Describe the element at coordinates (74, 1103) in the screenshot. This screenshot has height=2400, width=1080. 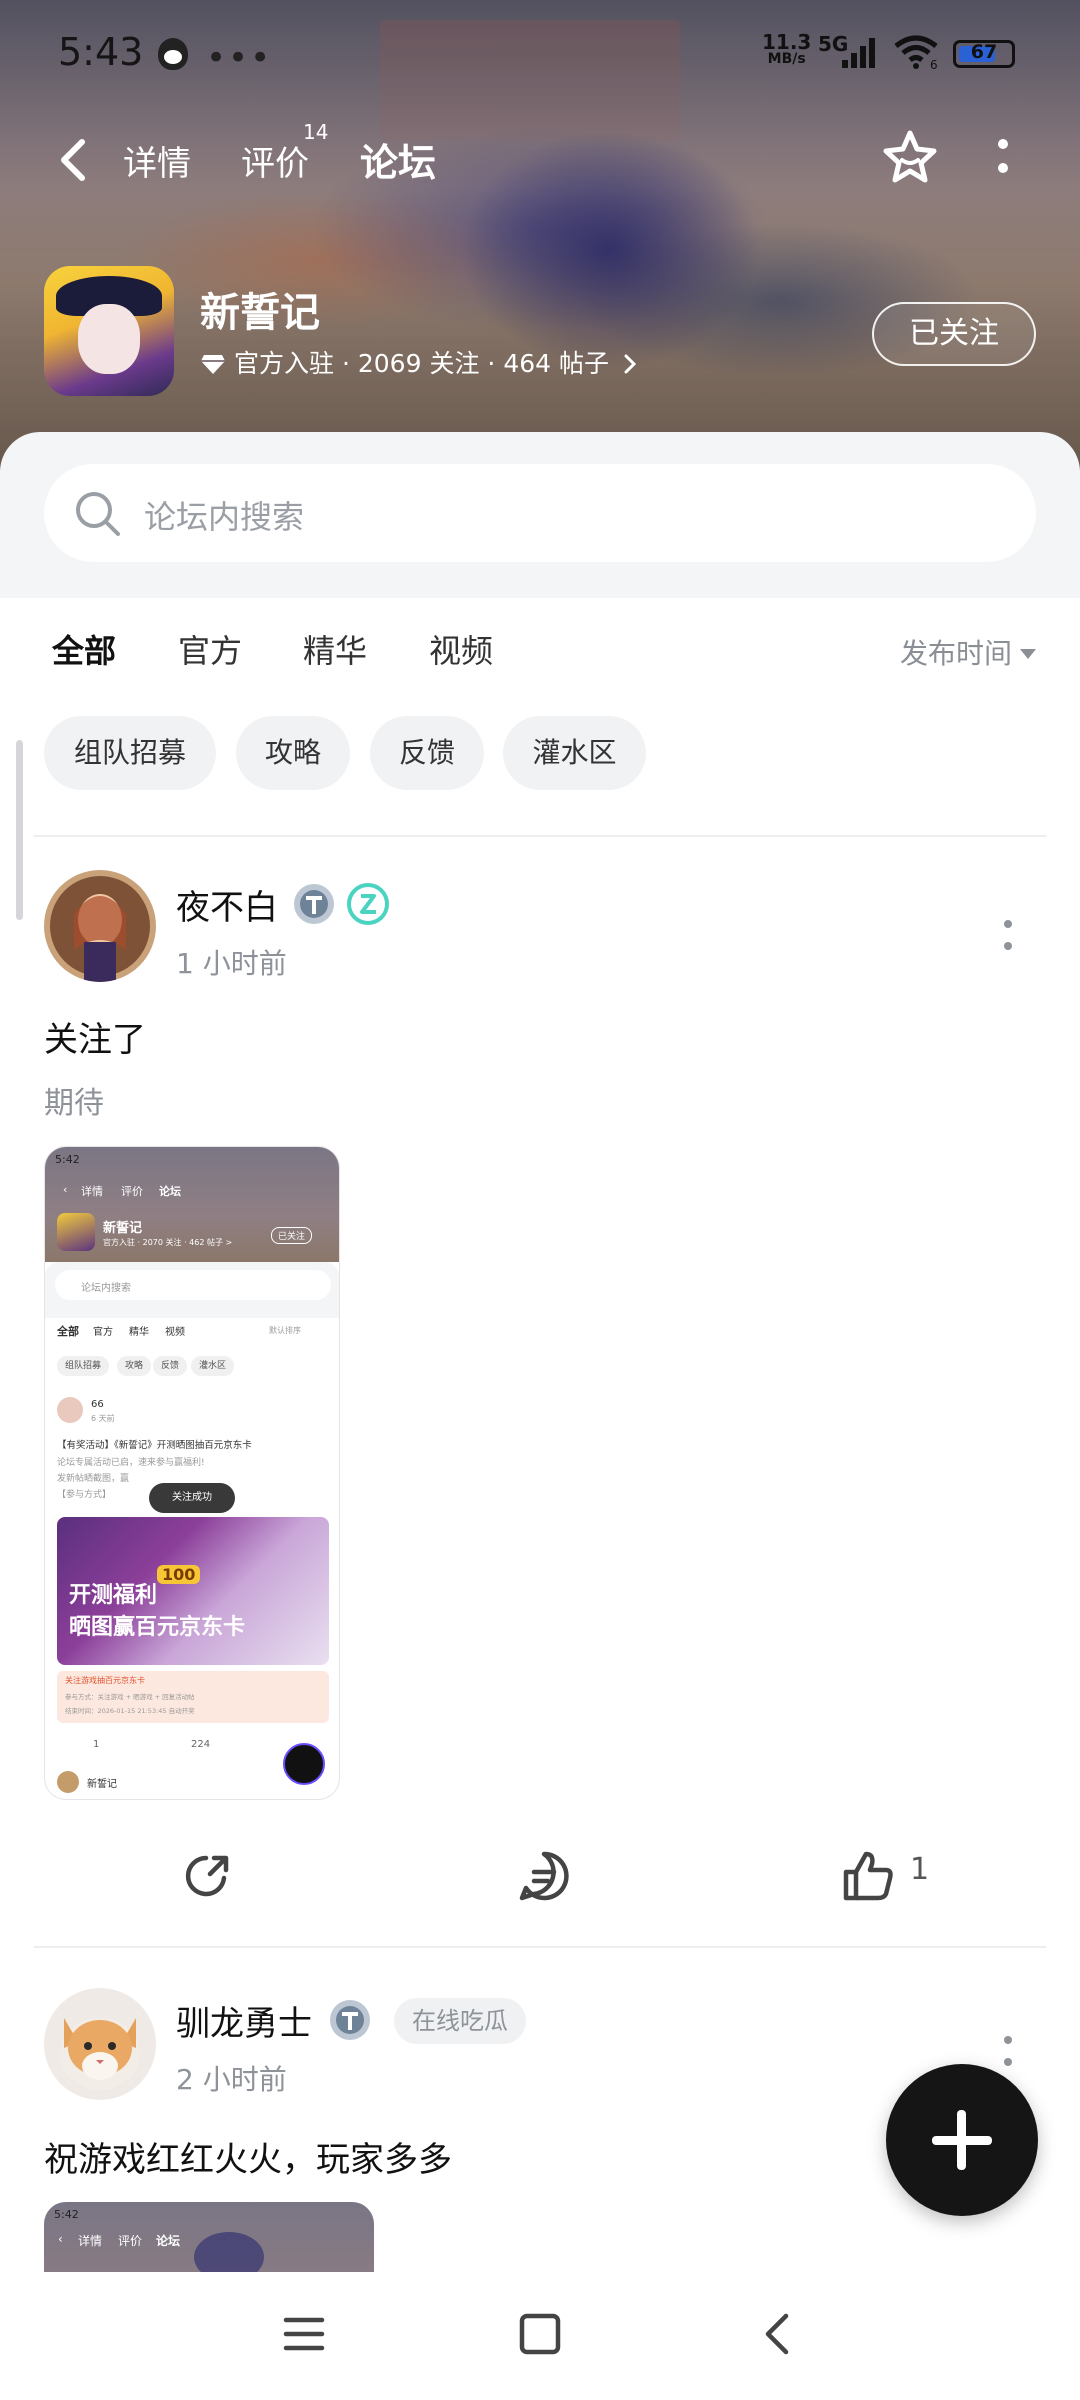
I see `post-body: 期待` at that location.